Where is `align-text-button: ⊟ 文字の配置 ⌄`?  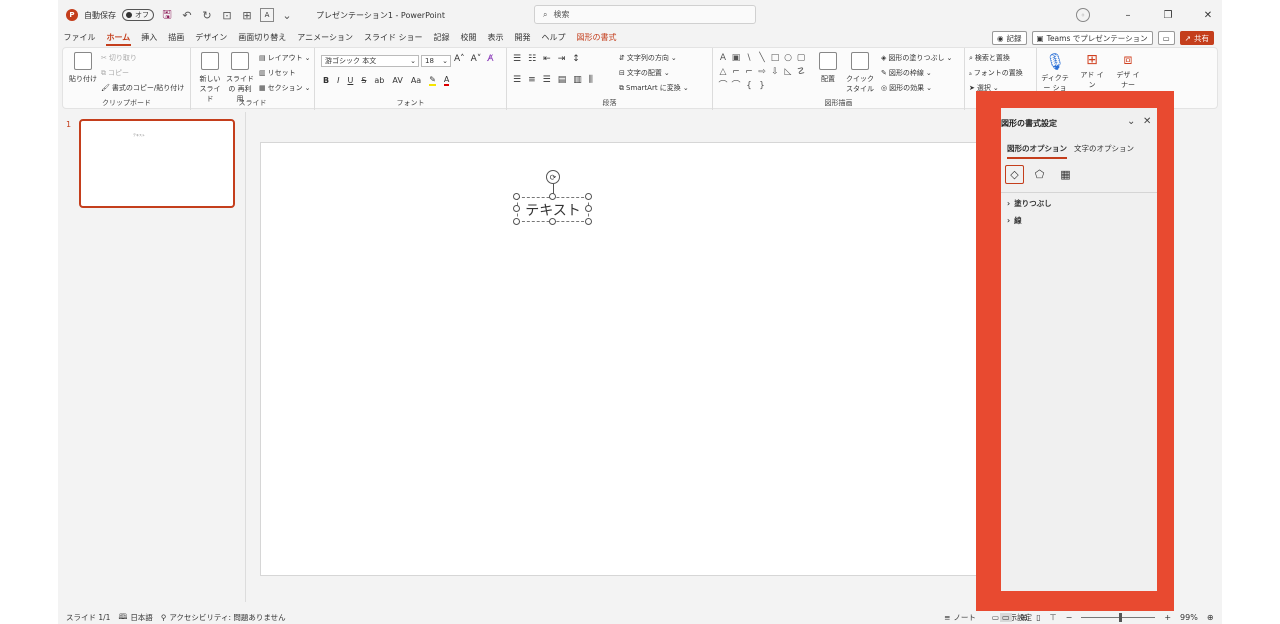 align-text-button: ⊟ 文字の配置 ⌄ is located at coordinates (644, 73).